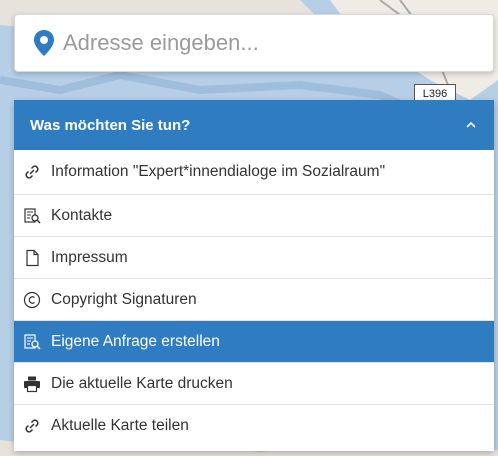 This screenshot has width=498, height=456. What do you see at coordinates (32, 384) in the screenshot?
I see `printer-icon` at bounding box center [32, 384].